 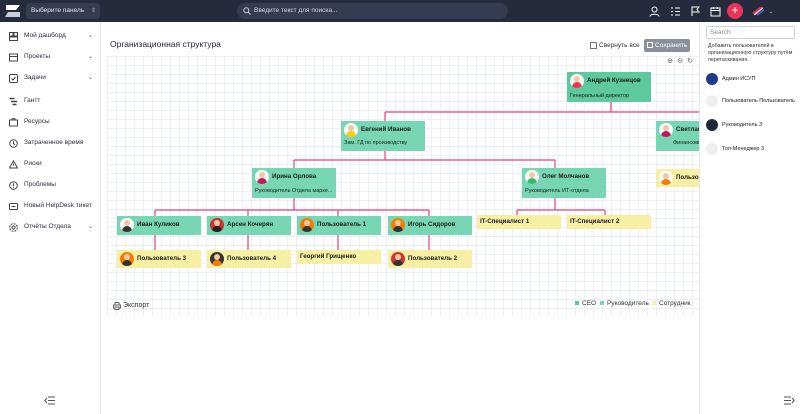 What do you see at coordinates (619, 45) in the screenshot?
I see `collapse-all-label: Свернуть все` at bounding box center [619, 45].